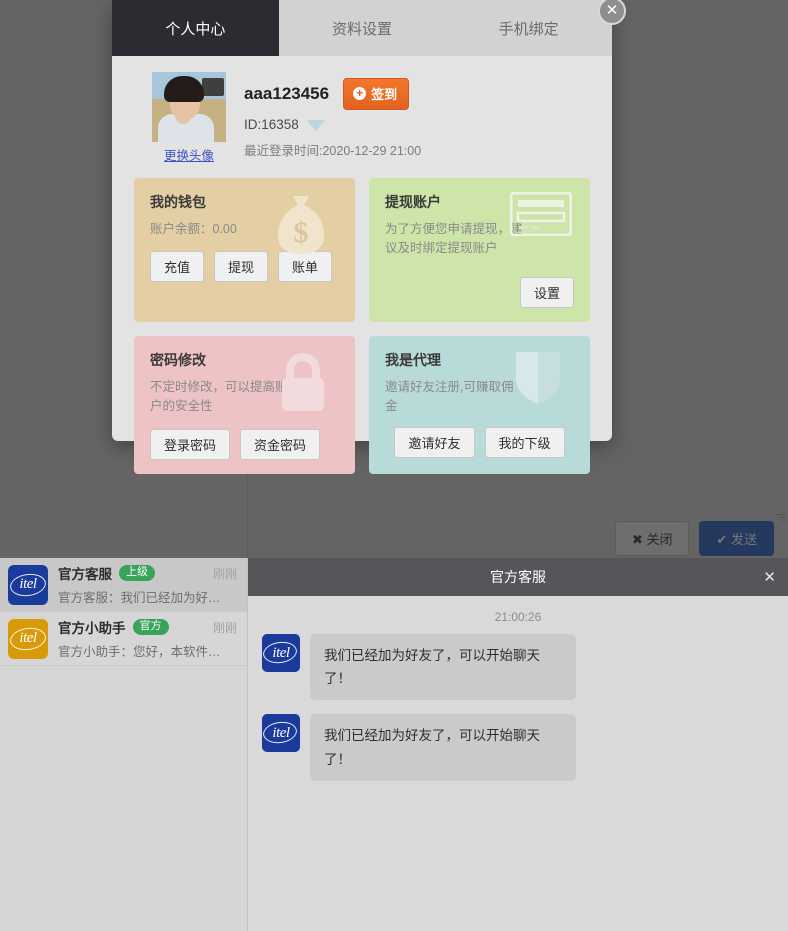 This screenshot has height=931, width=788. I want to click on card-withdraw-account: 提现账户 为了方便您申请提现，建议及时绑定提现账户 设置, so click(479, 250).